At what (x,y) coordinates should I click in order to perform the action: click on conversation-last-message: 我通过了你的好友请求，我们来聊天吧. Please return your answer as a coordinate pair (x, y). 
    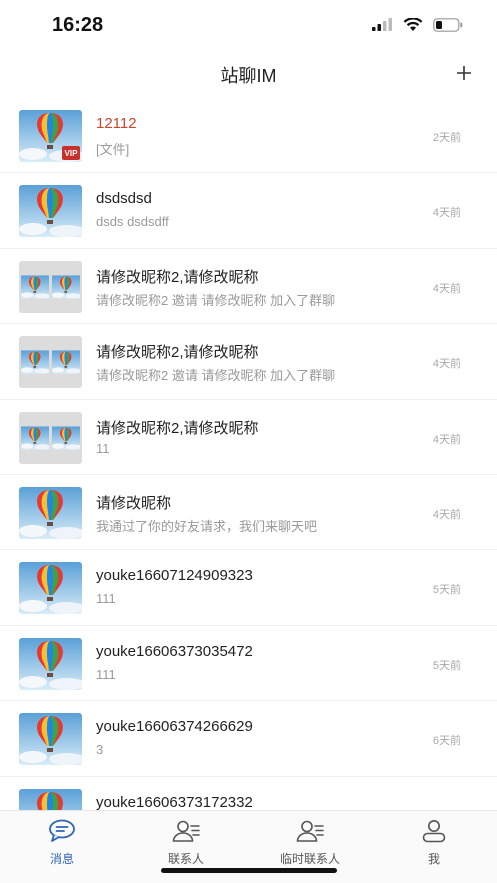
    Looking at the image, I should click on (207, 526).